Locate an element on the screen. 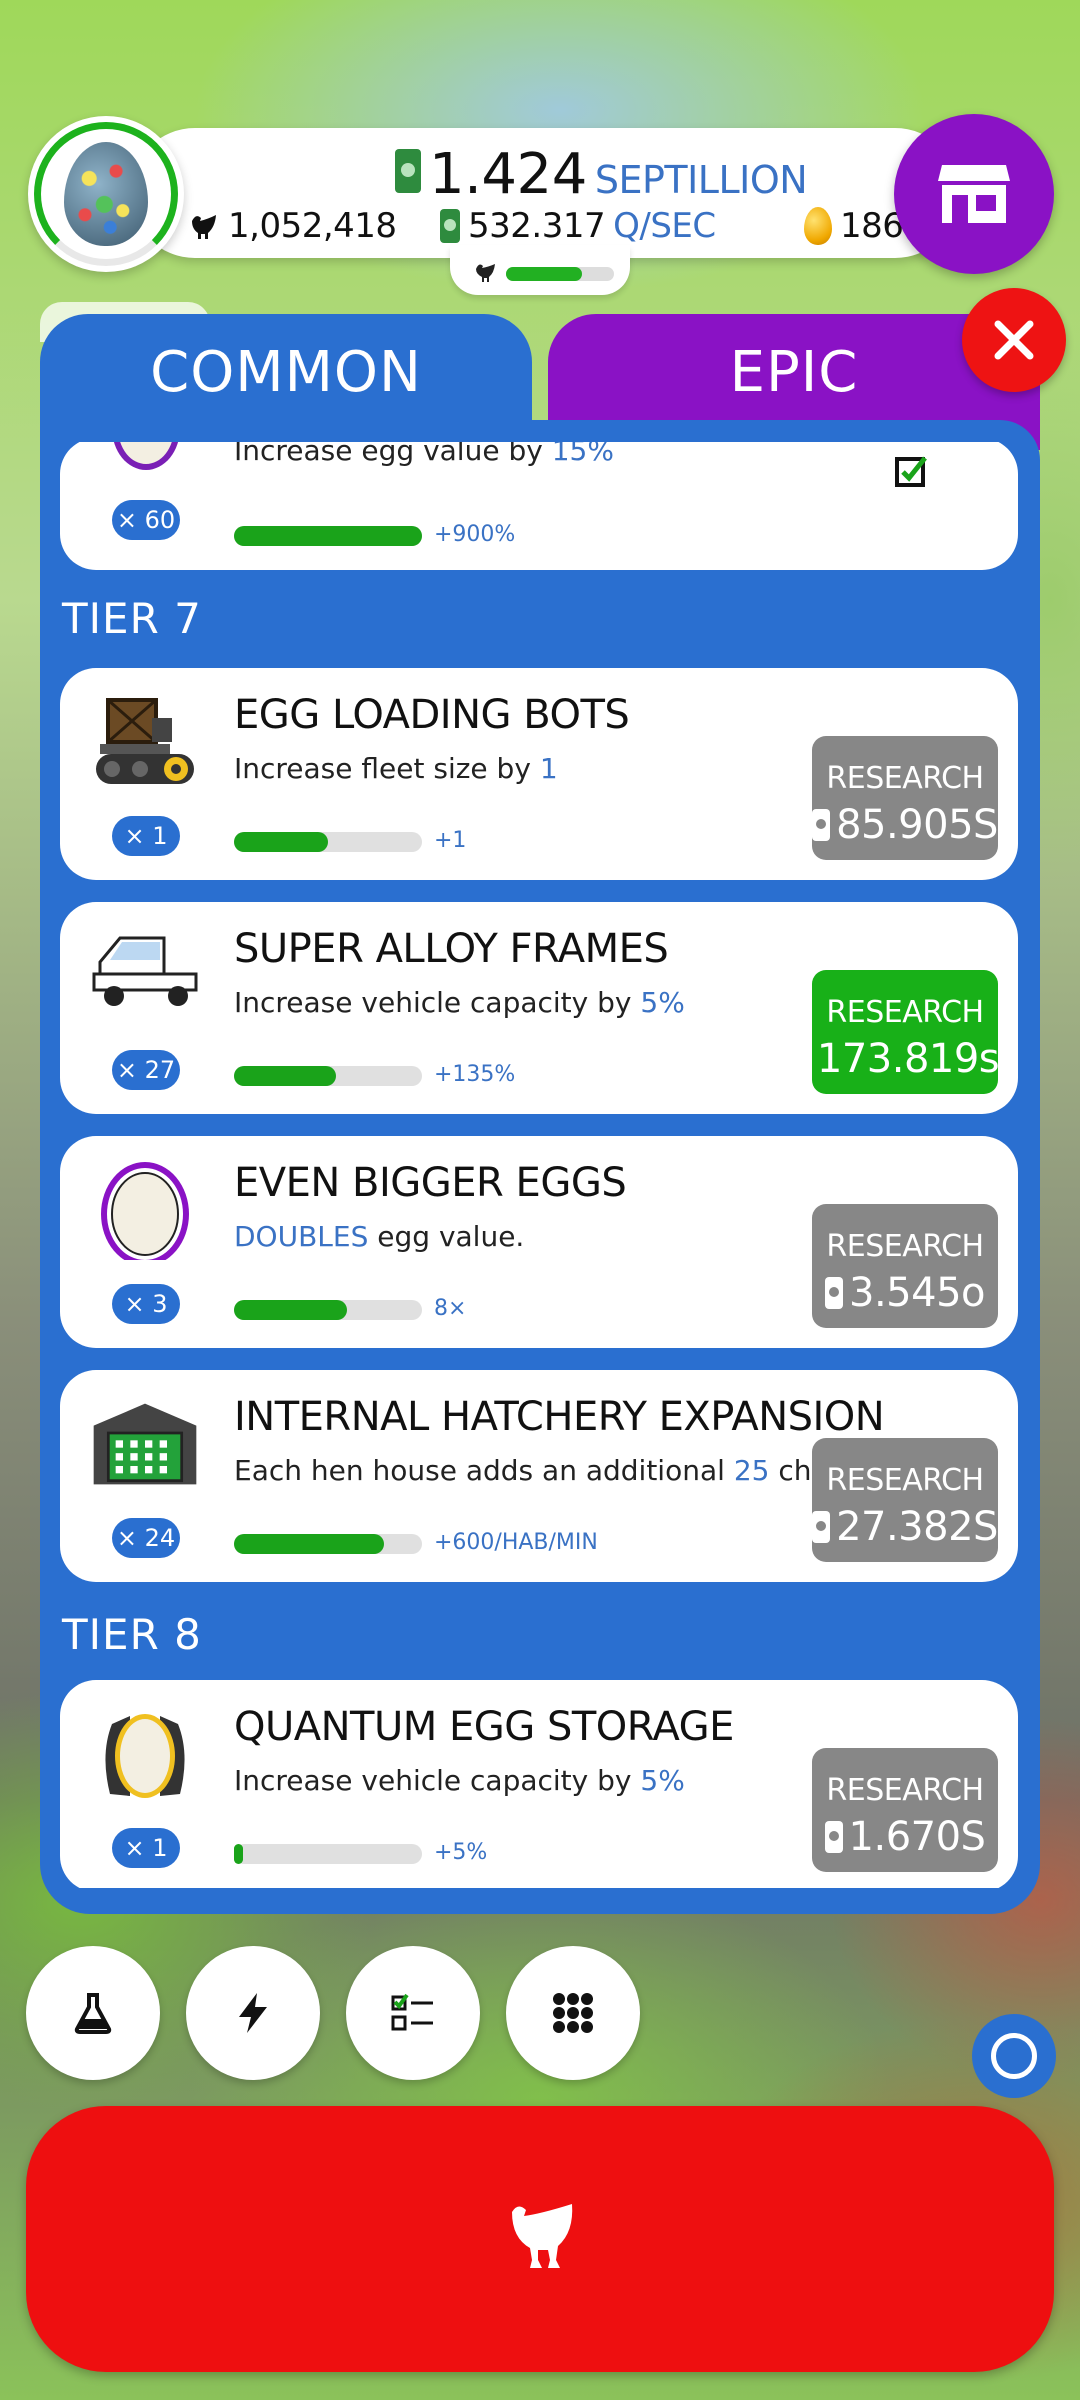 This screenshot has width=1080, height=2400. research-level-badge: × 3 is located at coordinates (146, 1304).